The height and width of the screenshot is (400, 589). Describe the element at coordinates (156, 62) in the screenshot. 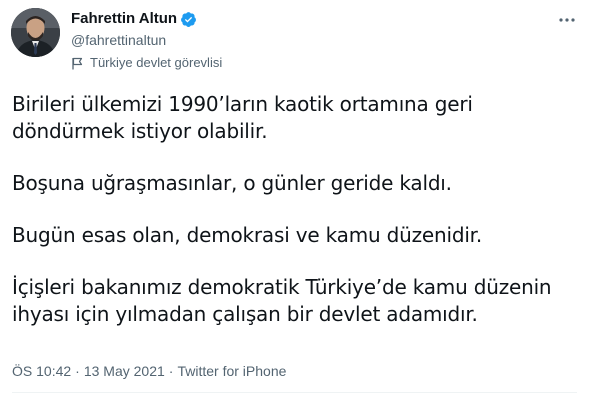

I see `government-label-text: Türkiye devlet görevlisi` at that location.